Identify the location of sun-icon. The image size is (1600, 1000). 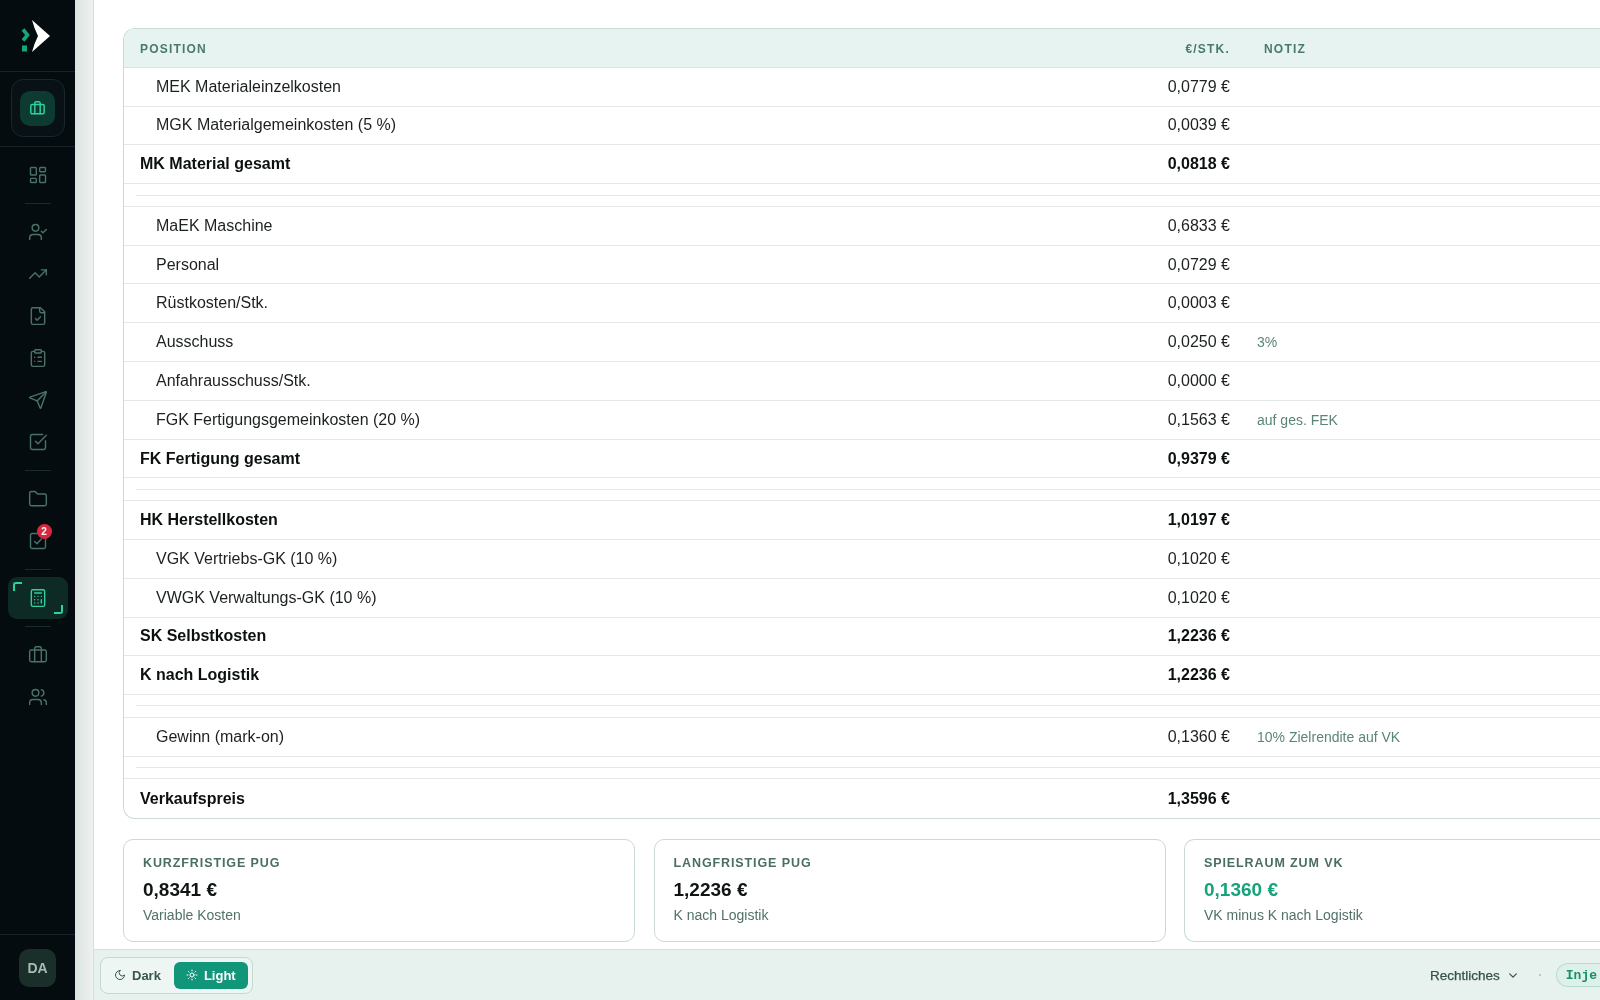
(191, 975).